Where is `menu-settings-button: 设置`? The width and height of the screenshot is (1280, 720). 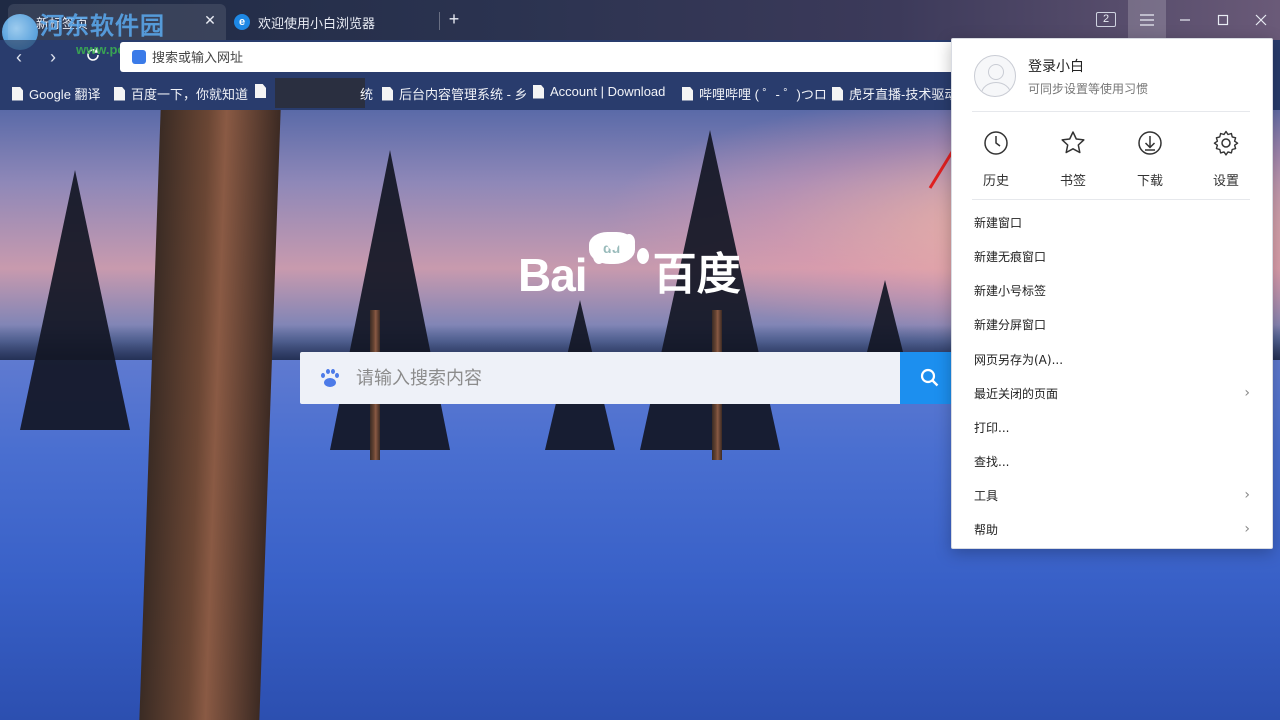
menu-settings-button: 设置 is located at coordinates (1226, 159).